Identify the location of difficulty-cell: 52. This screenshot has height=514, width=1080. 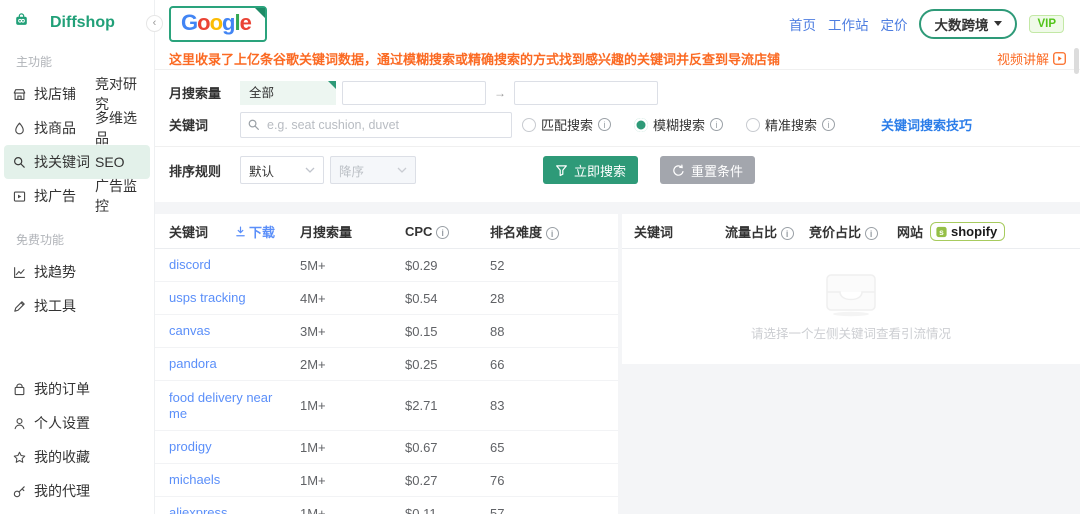
(497, 265).